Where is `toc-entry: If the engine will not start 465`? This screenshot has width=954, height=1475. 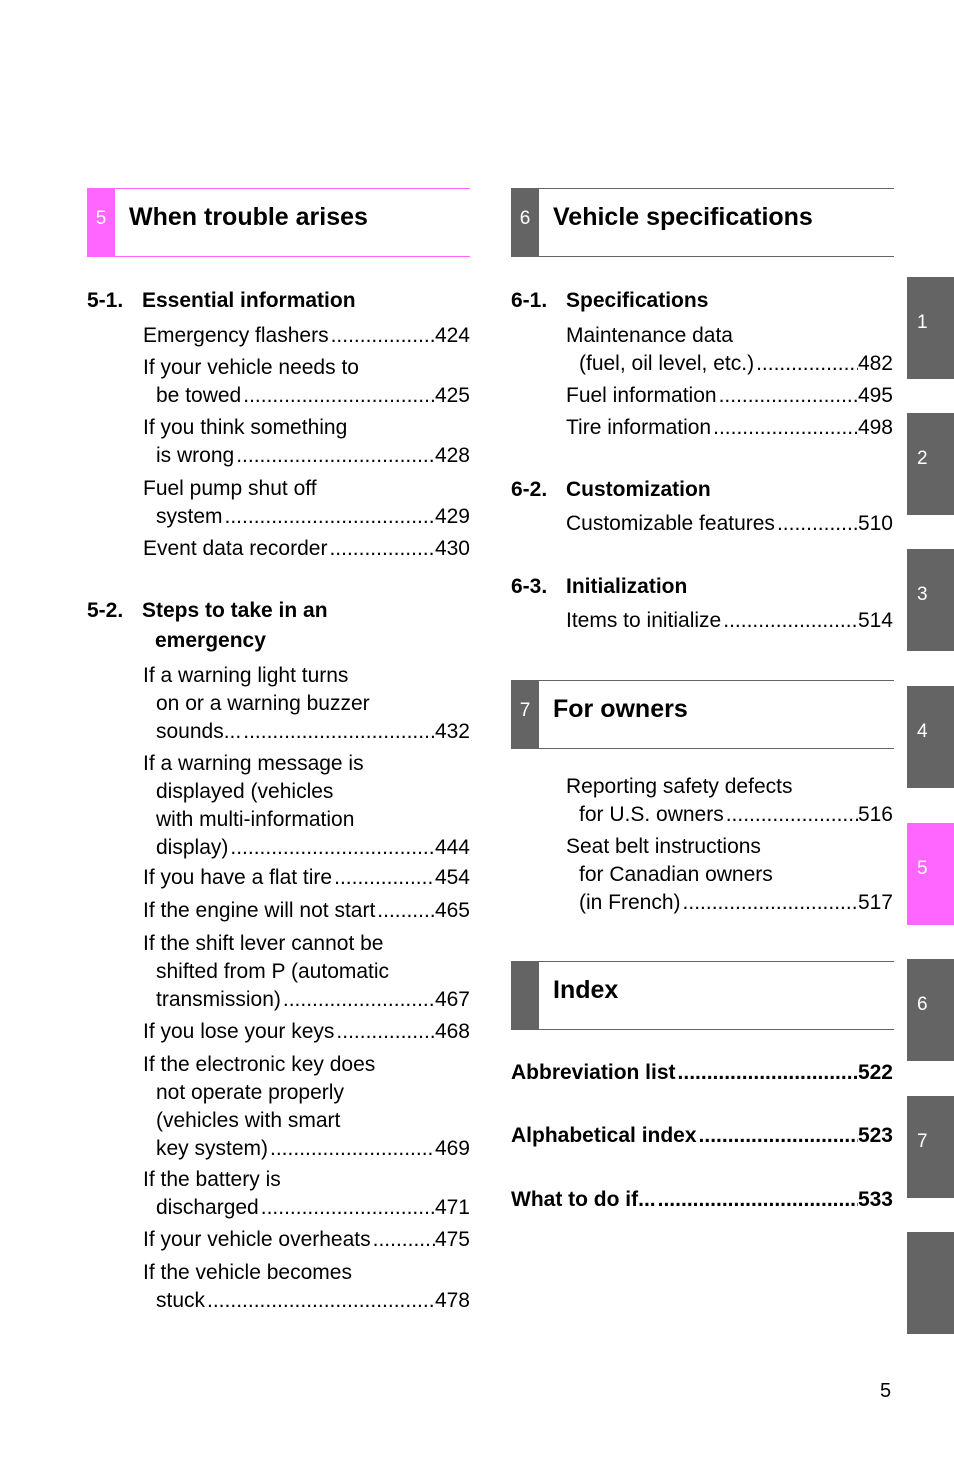
toc-entry: If the engine will not start 465 is located at coordinates (306, 911).